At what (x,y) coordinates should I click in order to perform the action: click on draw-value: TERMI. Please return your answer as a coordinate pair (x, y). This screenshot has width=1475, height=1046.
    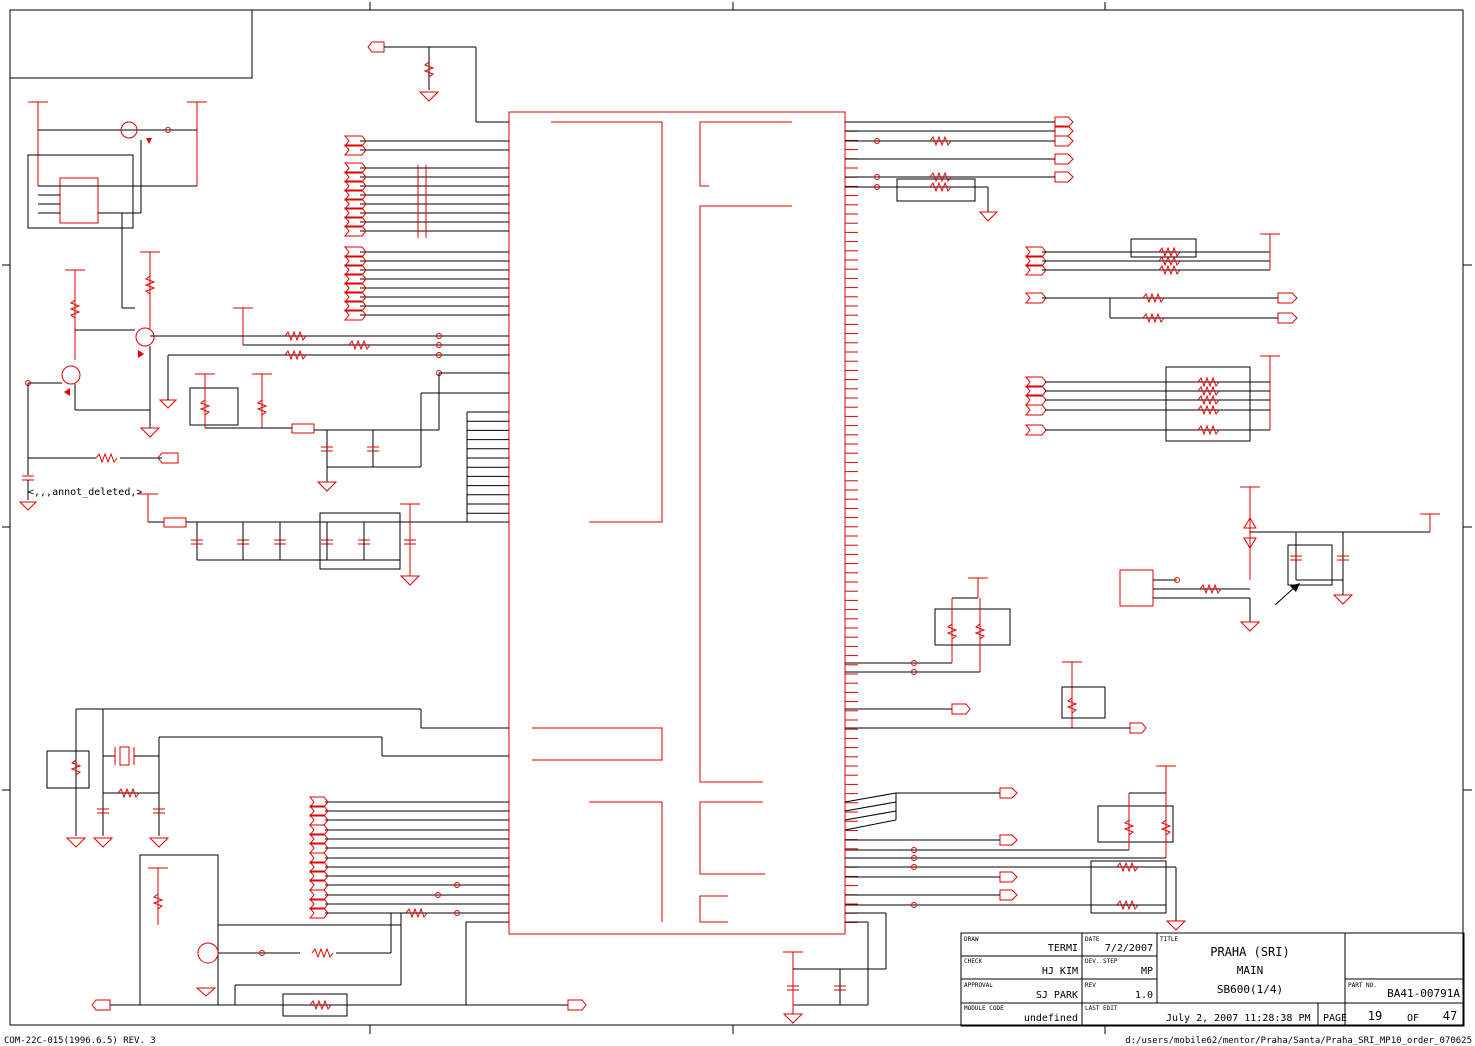
    Looking at the image, I should click on (1063, 948).